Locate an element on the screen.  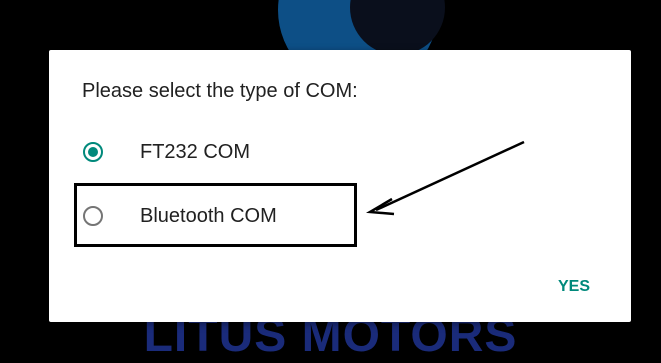
dialog-title: Please select the type of COM: is located at coordinates (220, 91).